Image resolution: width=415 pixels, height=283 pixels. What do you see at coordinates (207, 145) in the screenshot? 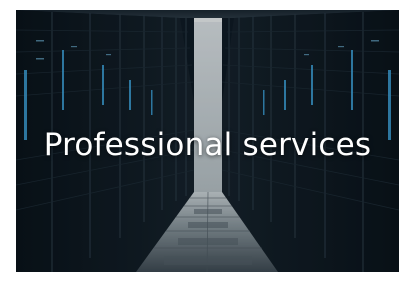
I see `tile-caption: Professional services` at bounding box center [207, 145].